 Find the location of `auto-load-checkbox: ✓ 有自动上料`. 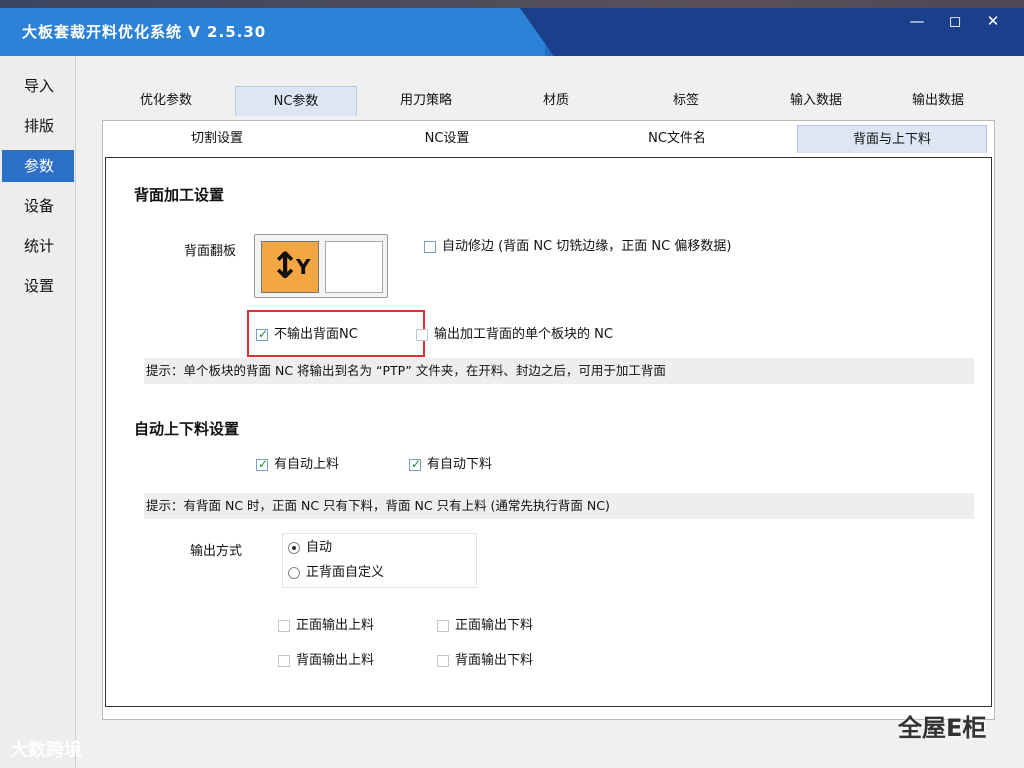

auto-load-checkbox: ✓ 有自动上料 is located at coordinates (297, 465).